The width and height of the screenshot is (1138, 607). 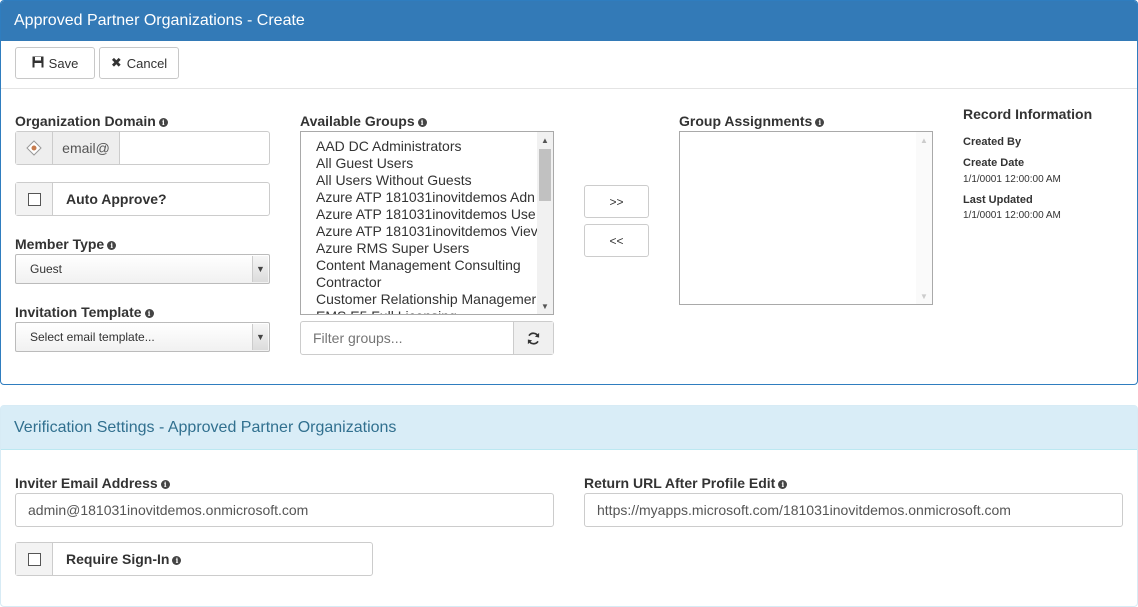 What do you see at coordinates (998, 200) in the screenshot?
I see `last-updated-label: Last Updated` at bounding box center [998, 200].